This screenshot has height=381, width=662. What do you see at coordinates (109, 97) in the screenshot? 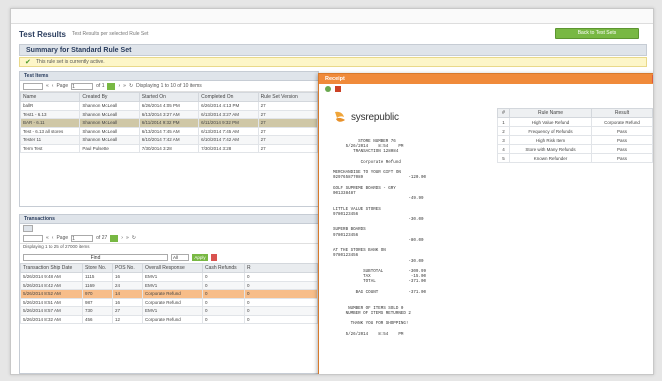
I see `col-created-by: Created By` at bounding box center [109, 97].